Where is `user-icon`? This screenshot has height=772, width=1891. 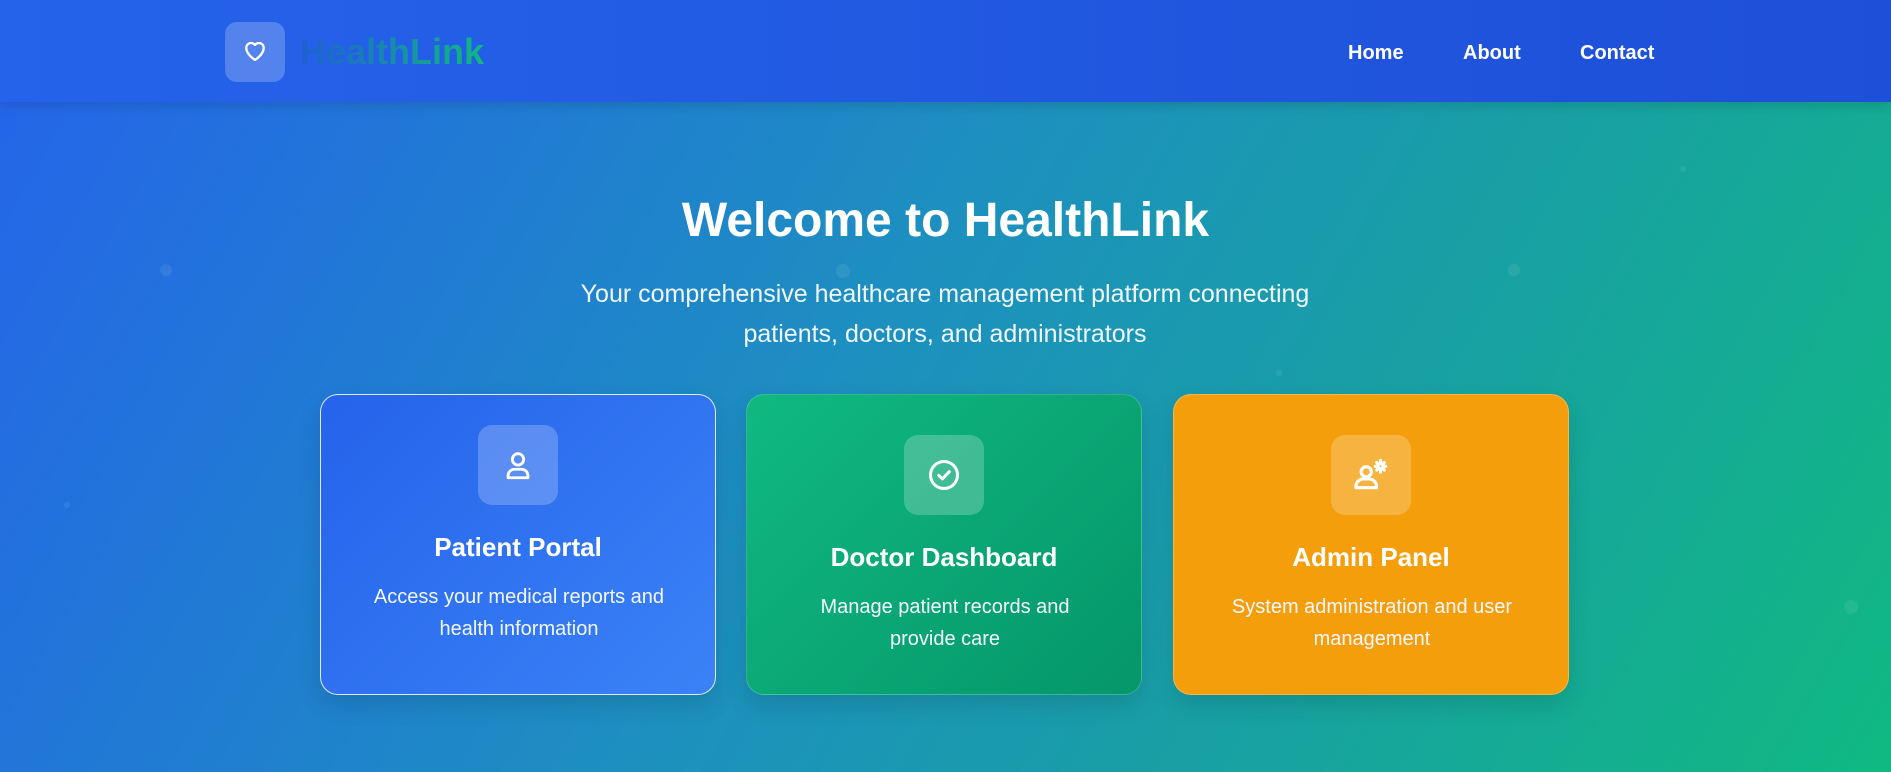
user-icon is located at coordinates (518, 465).